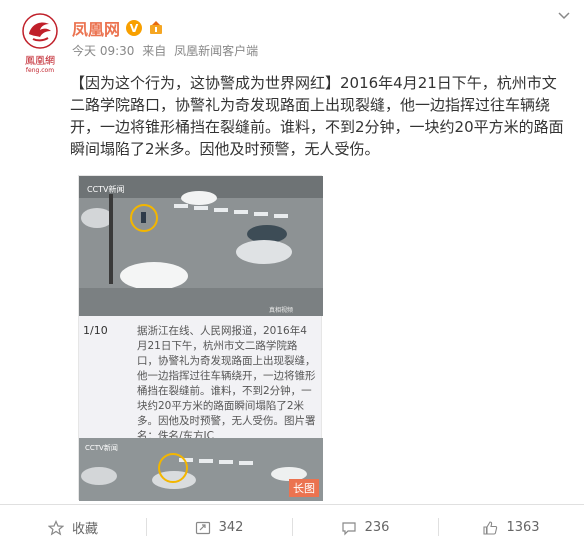 Image resolution: width=584 pixels, height=549 pixels. What do you see at coordinates (216, 51) in the screenshot?
I see `post-source: 凤凰新闻客户端` at bounding box center [216, 51].